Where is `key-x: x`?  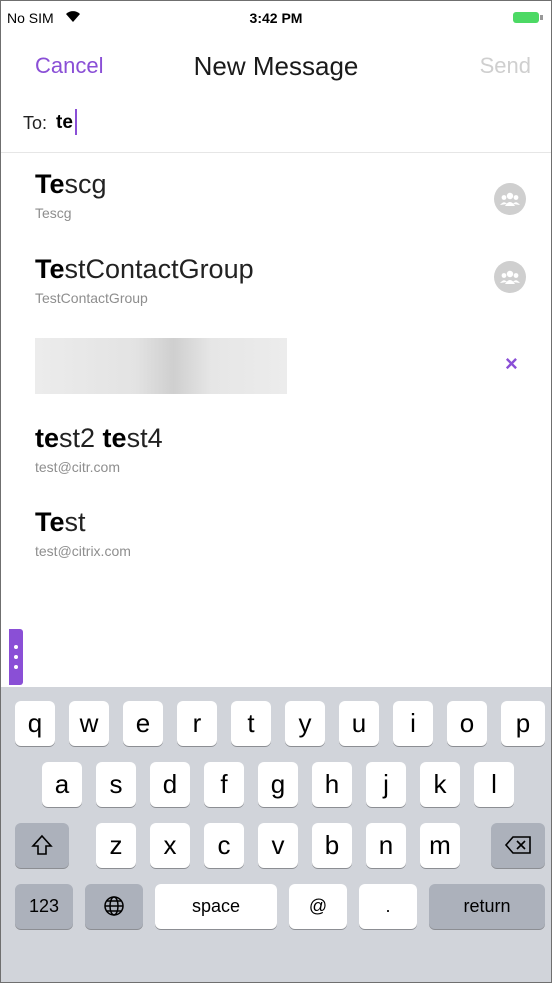
key-x: x is located at coordinates (170, 845).